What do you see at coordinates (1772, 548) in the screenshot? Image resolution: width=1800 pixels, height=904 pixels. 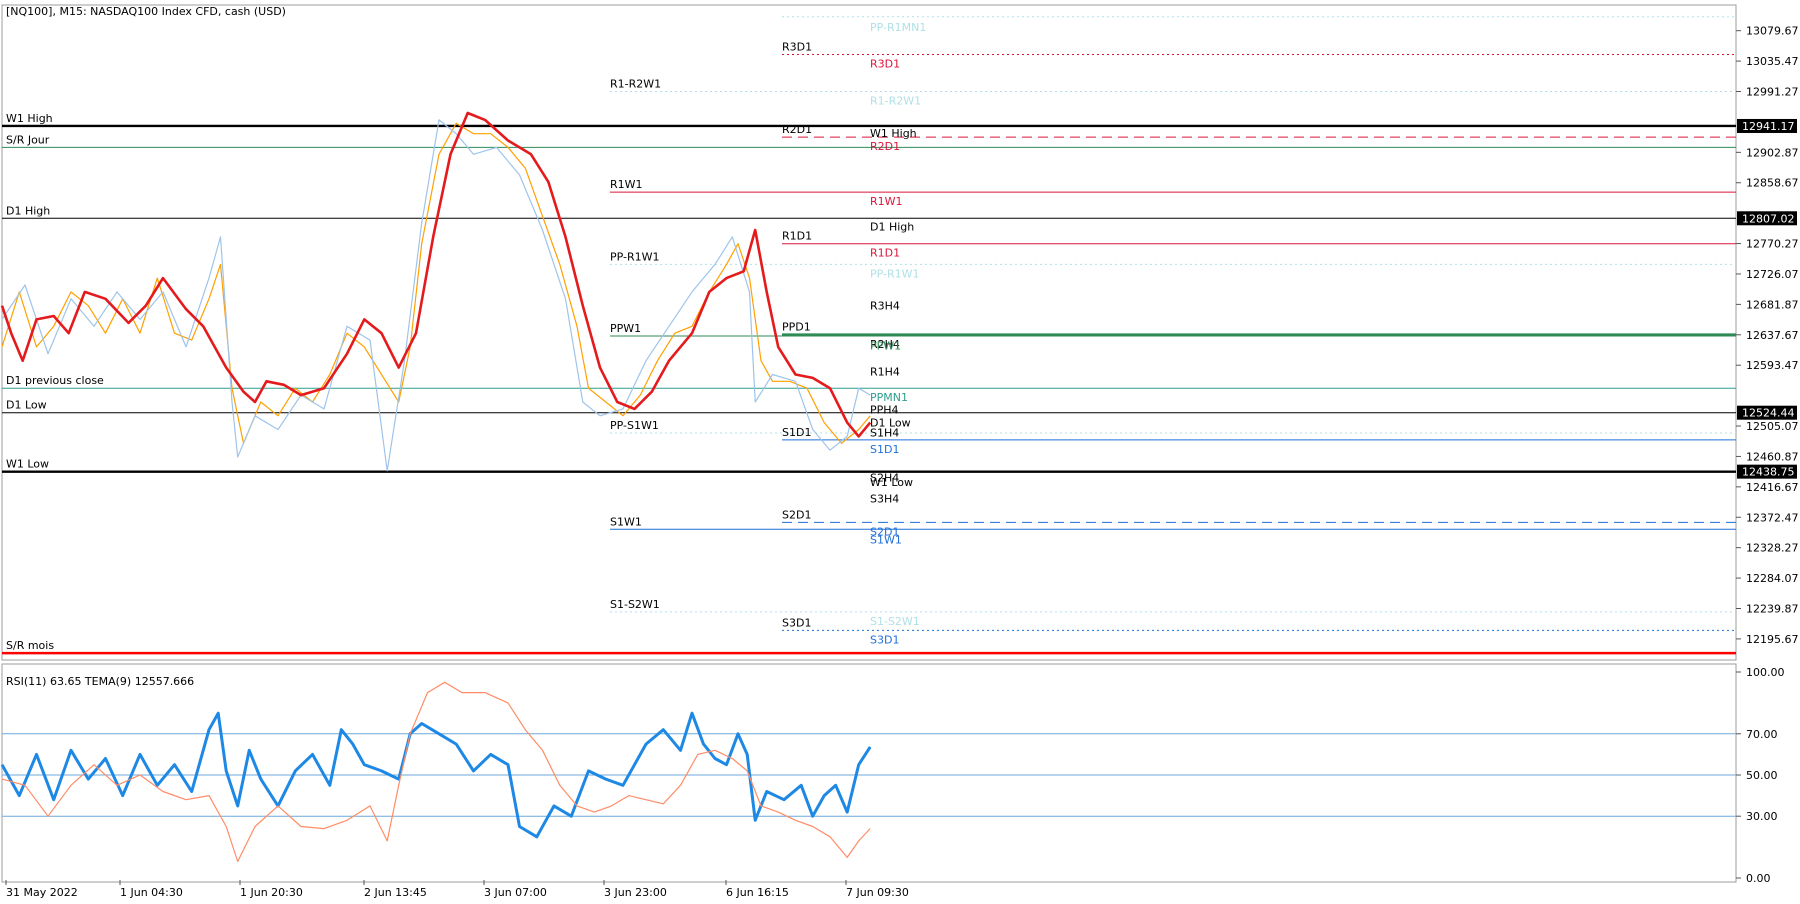 I see `y-tick-label: 12328.27` at bounding box center [1772, 548].